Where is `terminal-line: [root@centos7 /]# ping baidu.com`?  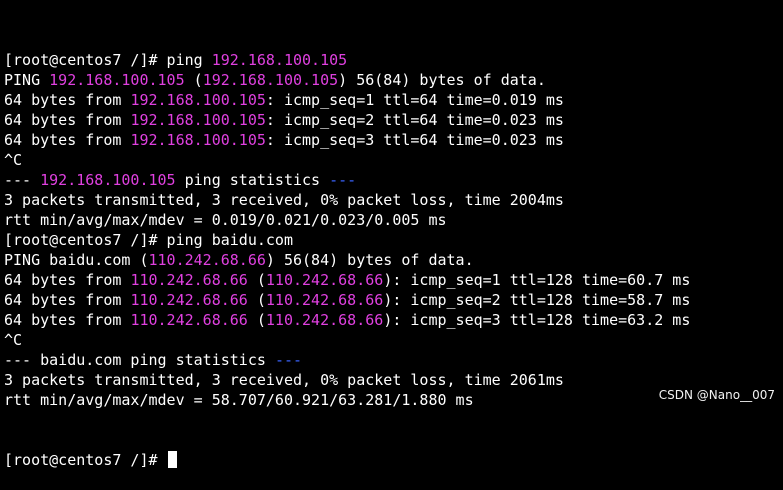 terminal-line: [root@centos7 /]# ping baidu.com is located at coordinates (391, 240).